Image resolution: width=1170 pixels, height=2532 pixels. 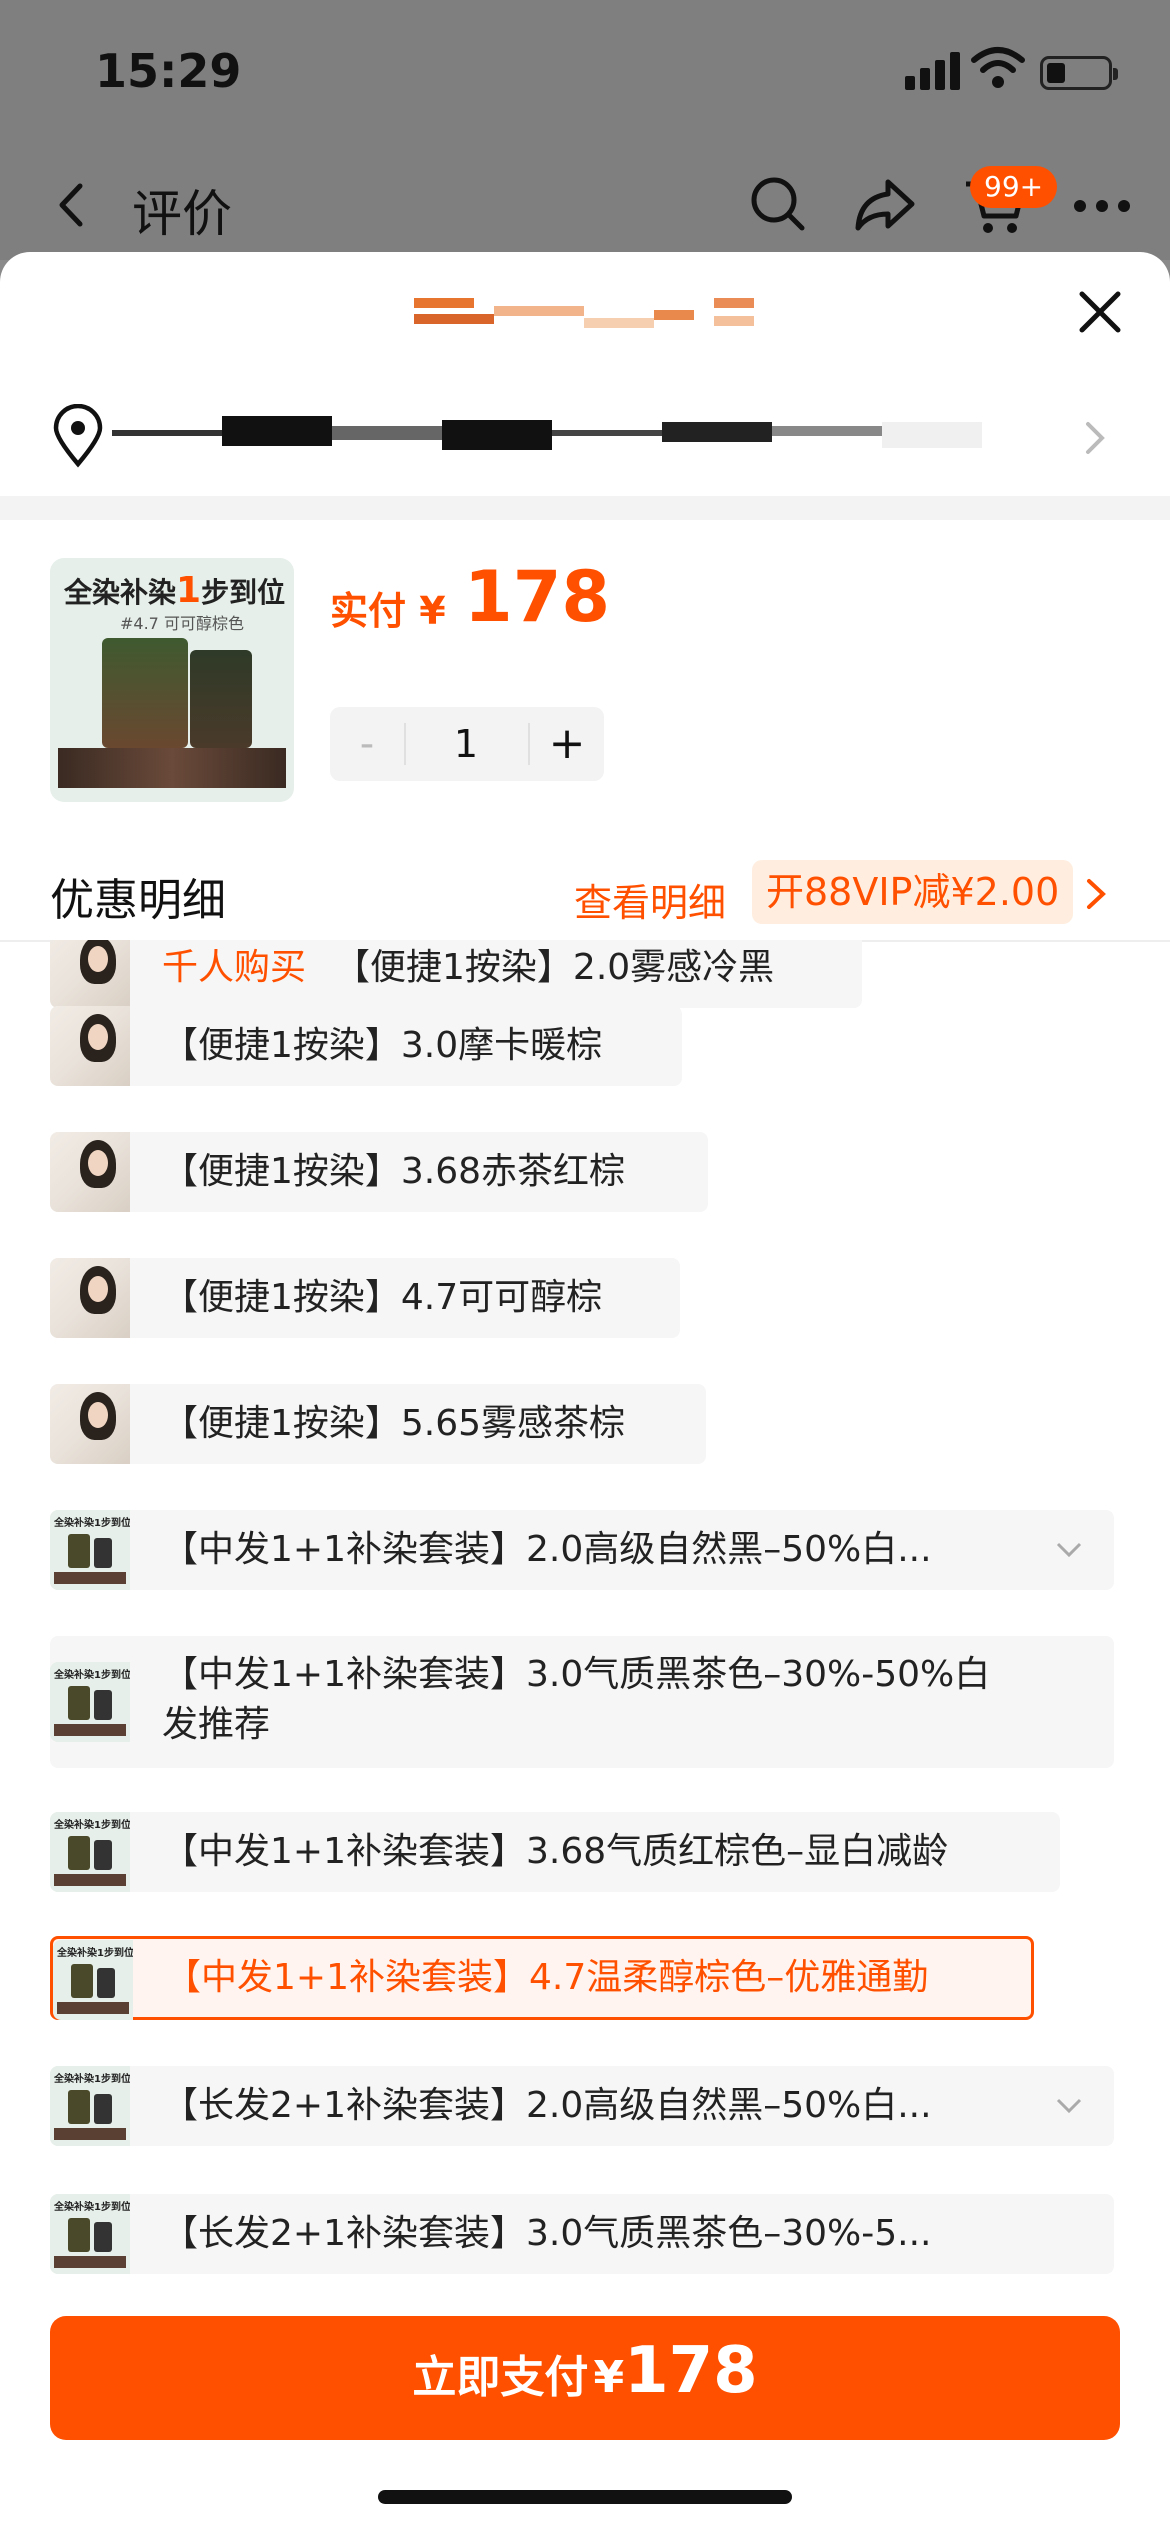 I want to click on variant-label: 【中发1+1补染套装】4.7温柔醇棕色–优雅通勤, so click(x=547, y=1977).